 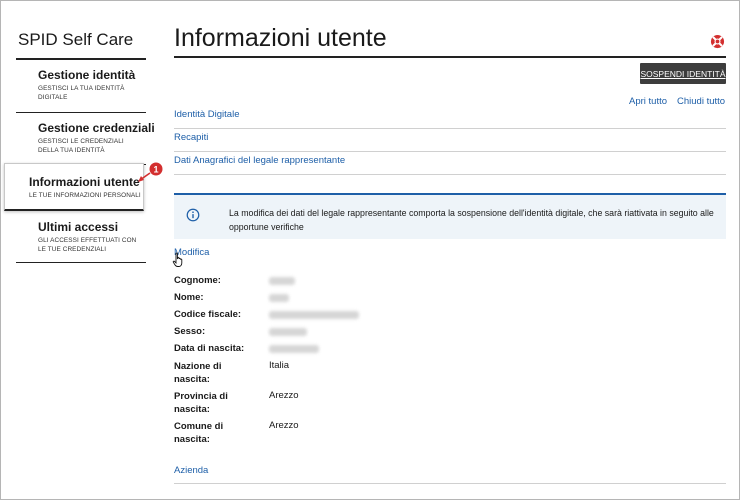 I want to click on field-label-provincia-nascita: Provincia di nascita:, so click(x=201, y=403).